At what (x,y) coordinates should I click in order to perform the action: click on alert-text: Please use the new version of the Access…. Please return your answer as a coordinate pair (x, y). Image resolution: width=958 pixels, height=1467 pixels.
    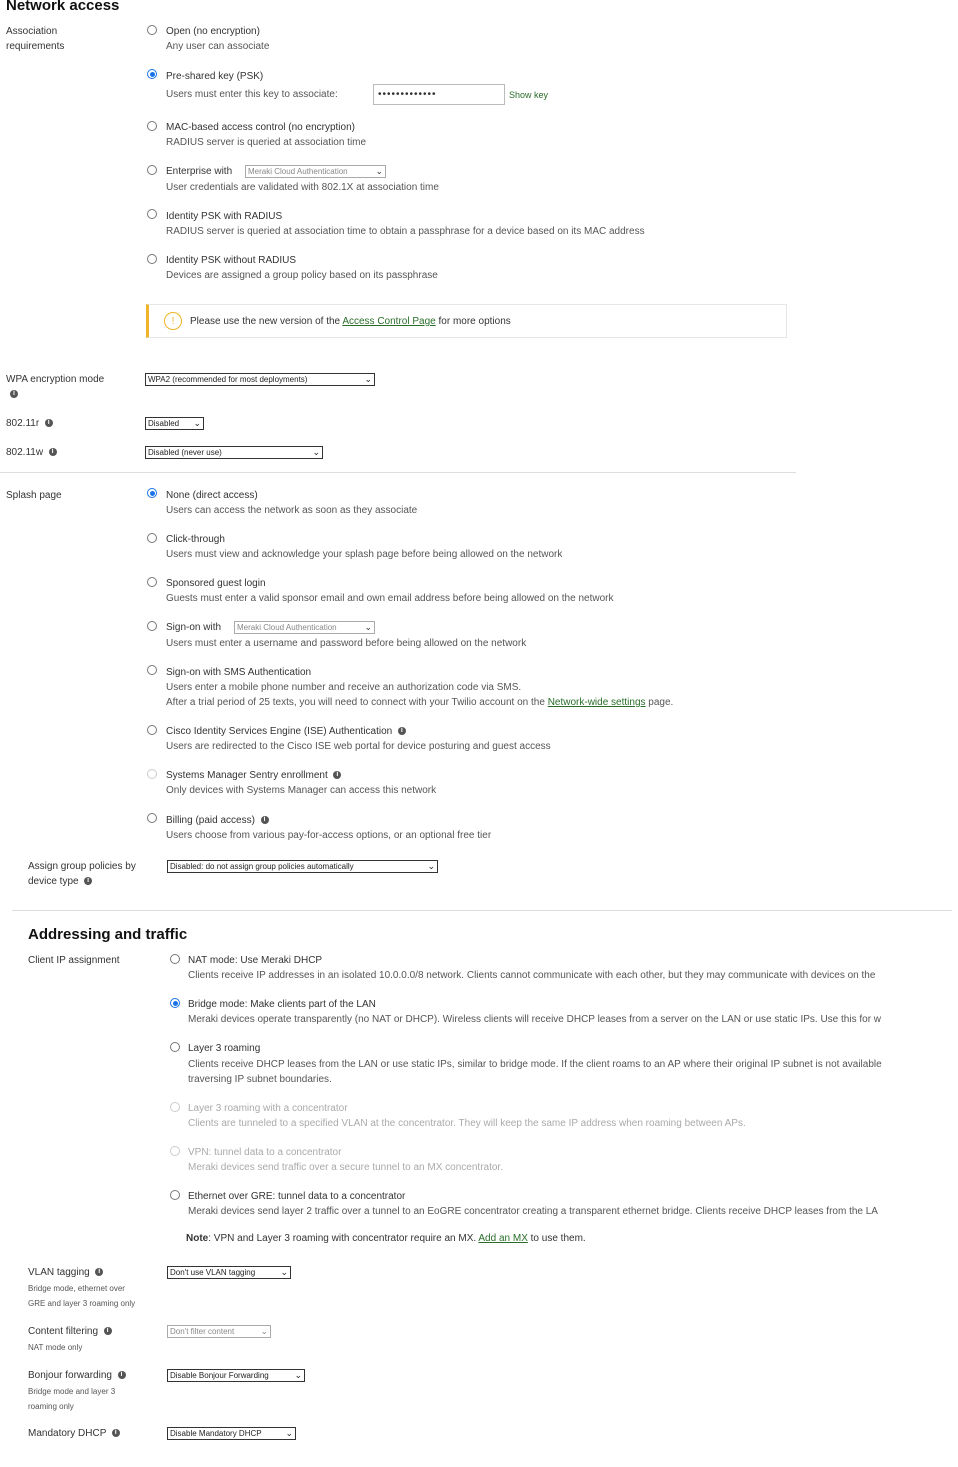
    Looking at the image, I should click on (350, 321).